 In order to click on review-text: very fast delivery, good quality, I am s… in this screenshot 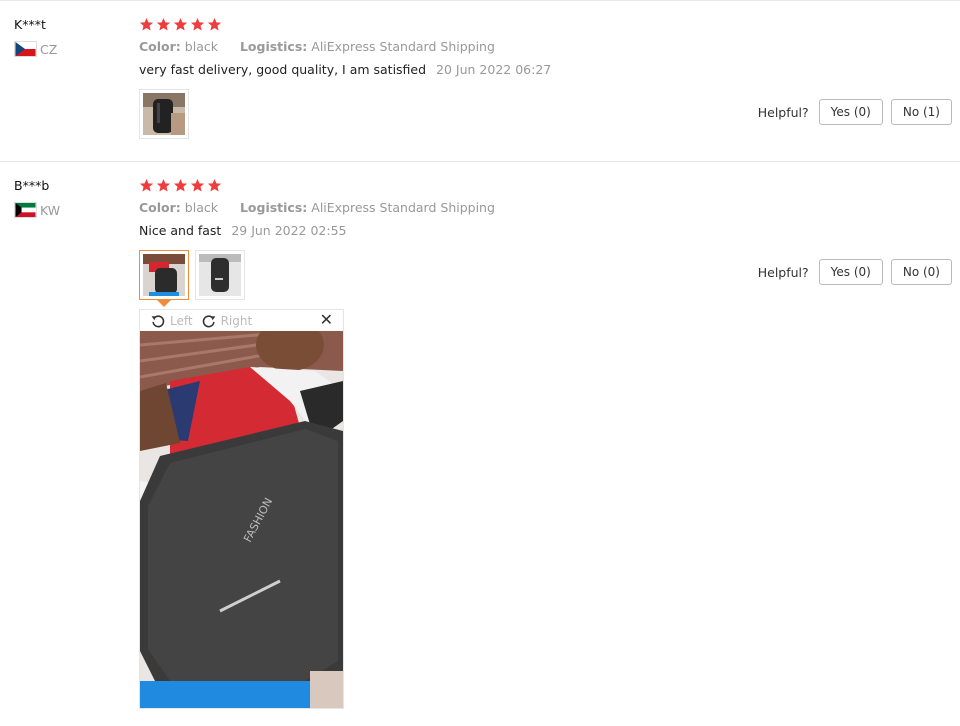, I will do `click(539, 69)`.